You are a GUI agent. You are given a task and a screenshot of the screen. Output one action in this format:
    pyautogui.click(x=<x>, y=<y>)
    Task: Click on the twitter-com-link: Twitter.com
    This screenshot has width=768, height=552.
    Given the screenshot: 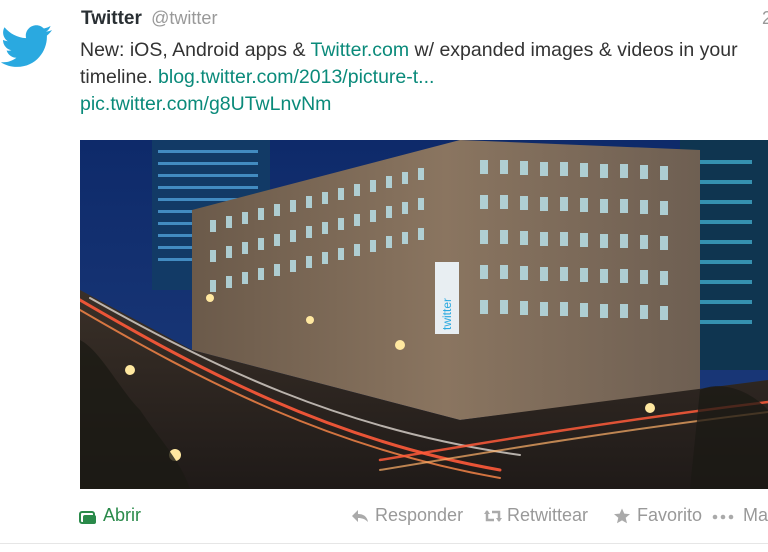 What is the action you would take?
    pyautogui.click(x=360, y=50)
    